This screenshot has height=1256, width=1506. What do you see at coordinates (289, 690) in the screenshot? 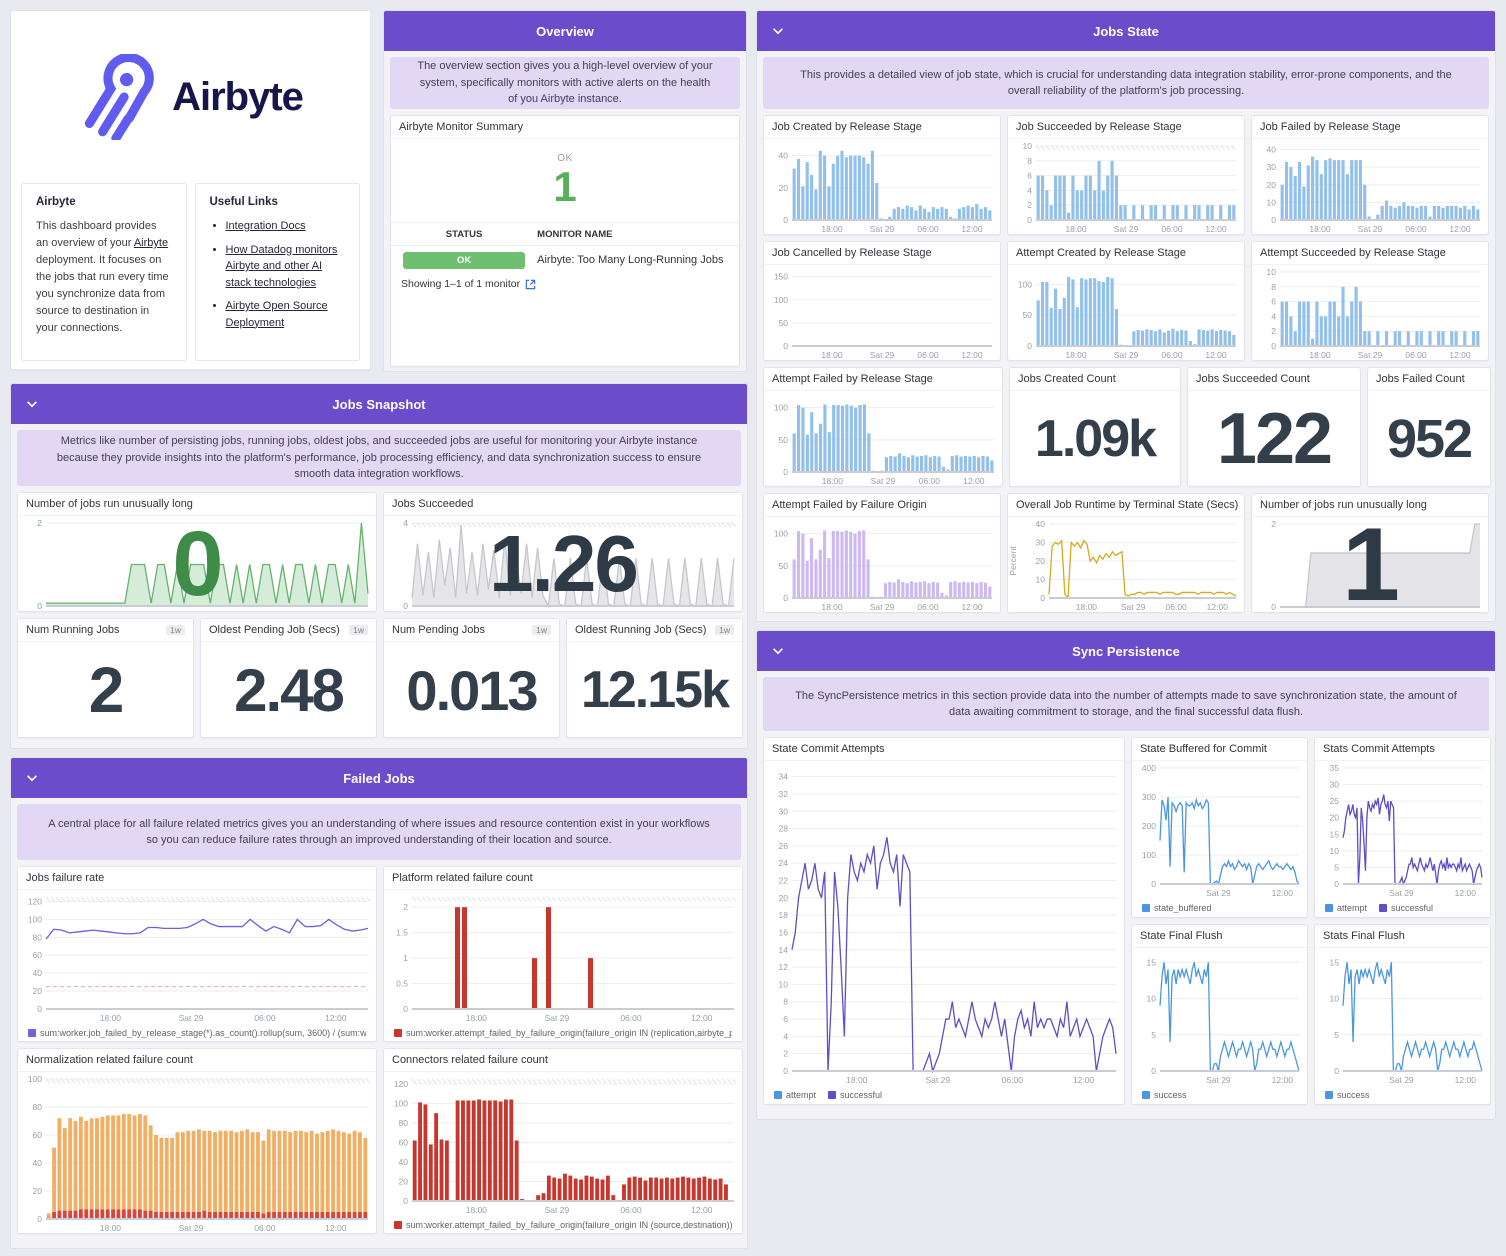
I see `query-value: 2.48` at bounding box center [289, 690].